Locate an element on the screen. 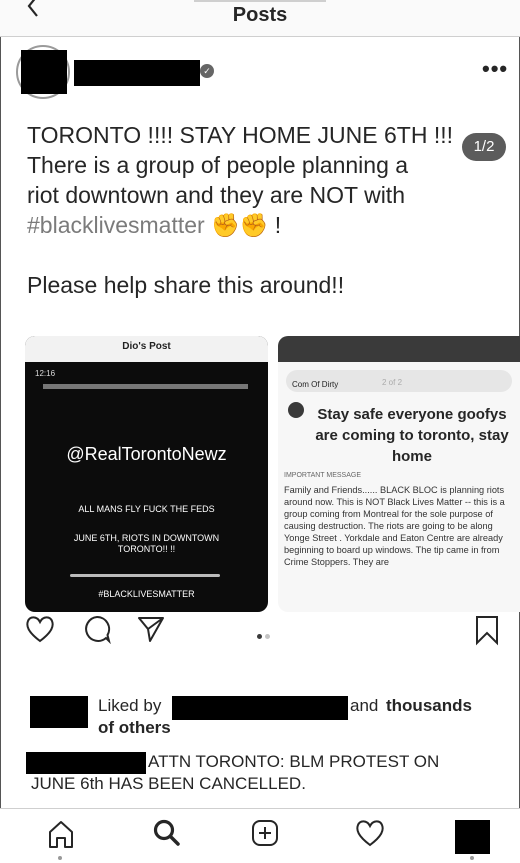 Image resolution: width=520 pixels, height=863 pixels. caption-line: riot downtown and they are NOT with is located at coordinates (216, 195).